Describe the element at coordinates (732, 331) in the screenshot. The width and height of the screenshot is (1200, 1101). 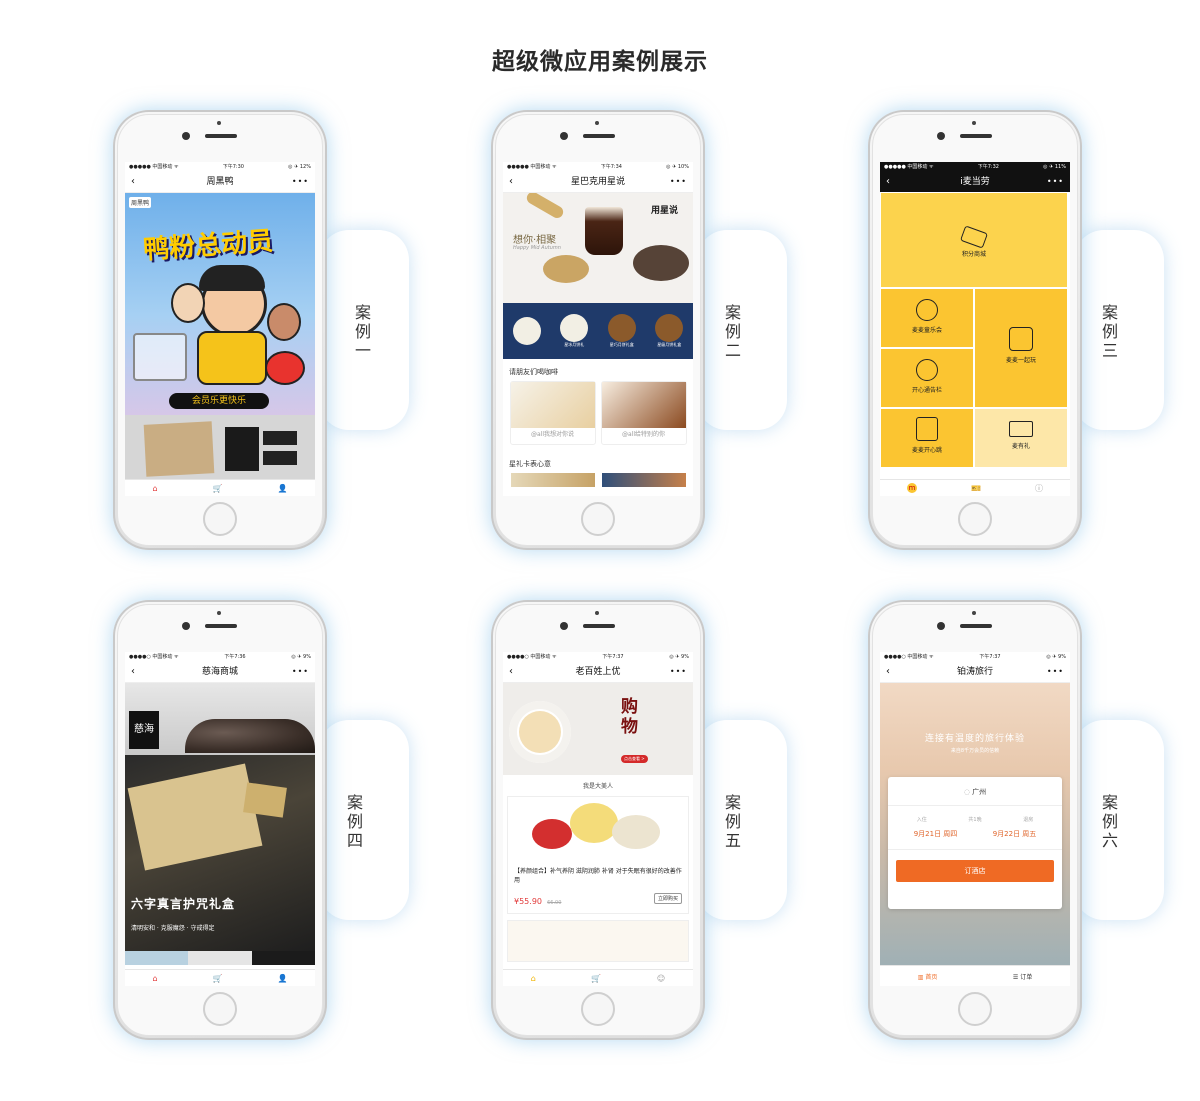
I see `case-label: 案例二` at that location.